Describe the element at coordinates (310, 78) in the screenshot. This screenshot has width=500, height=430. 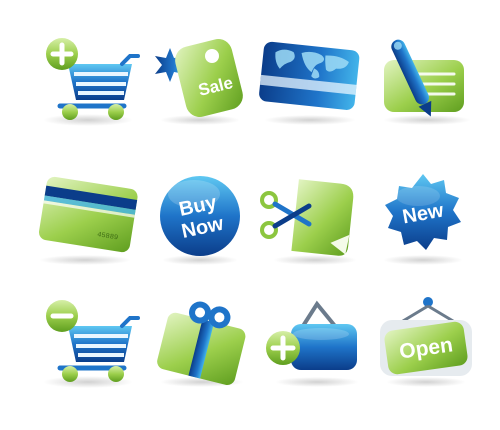
I see `credit-card-world-icon` at that location.